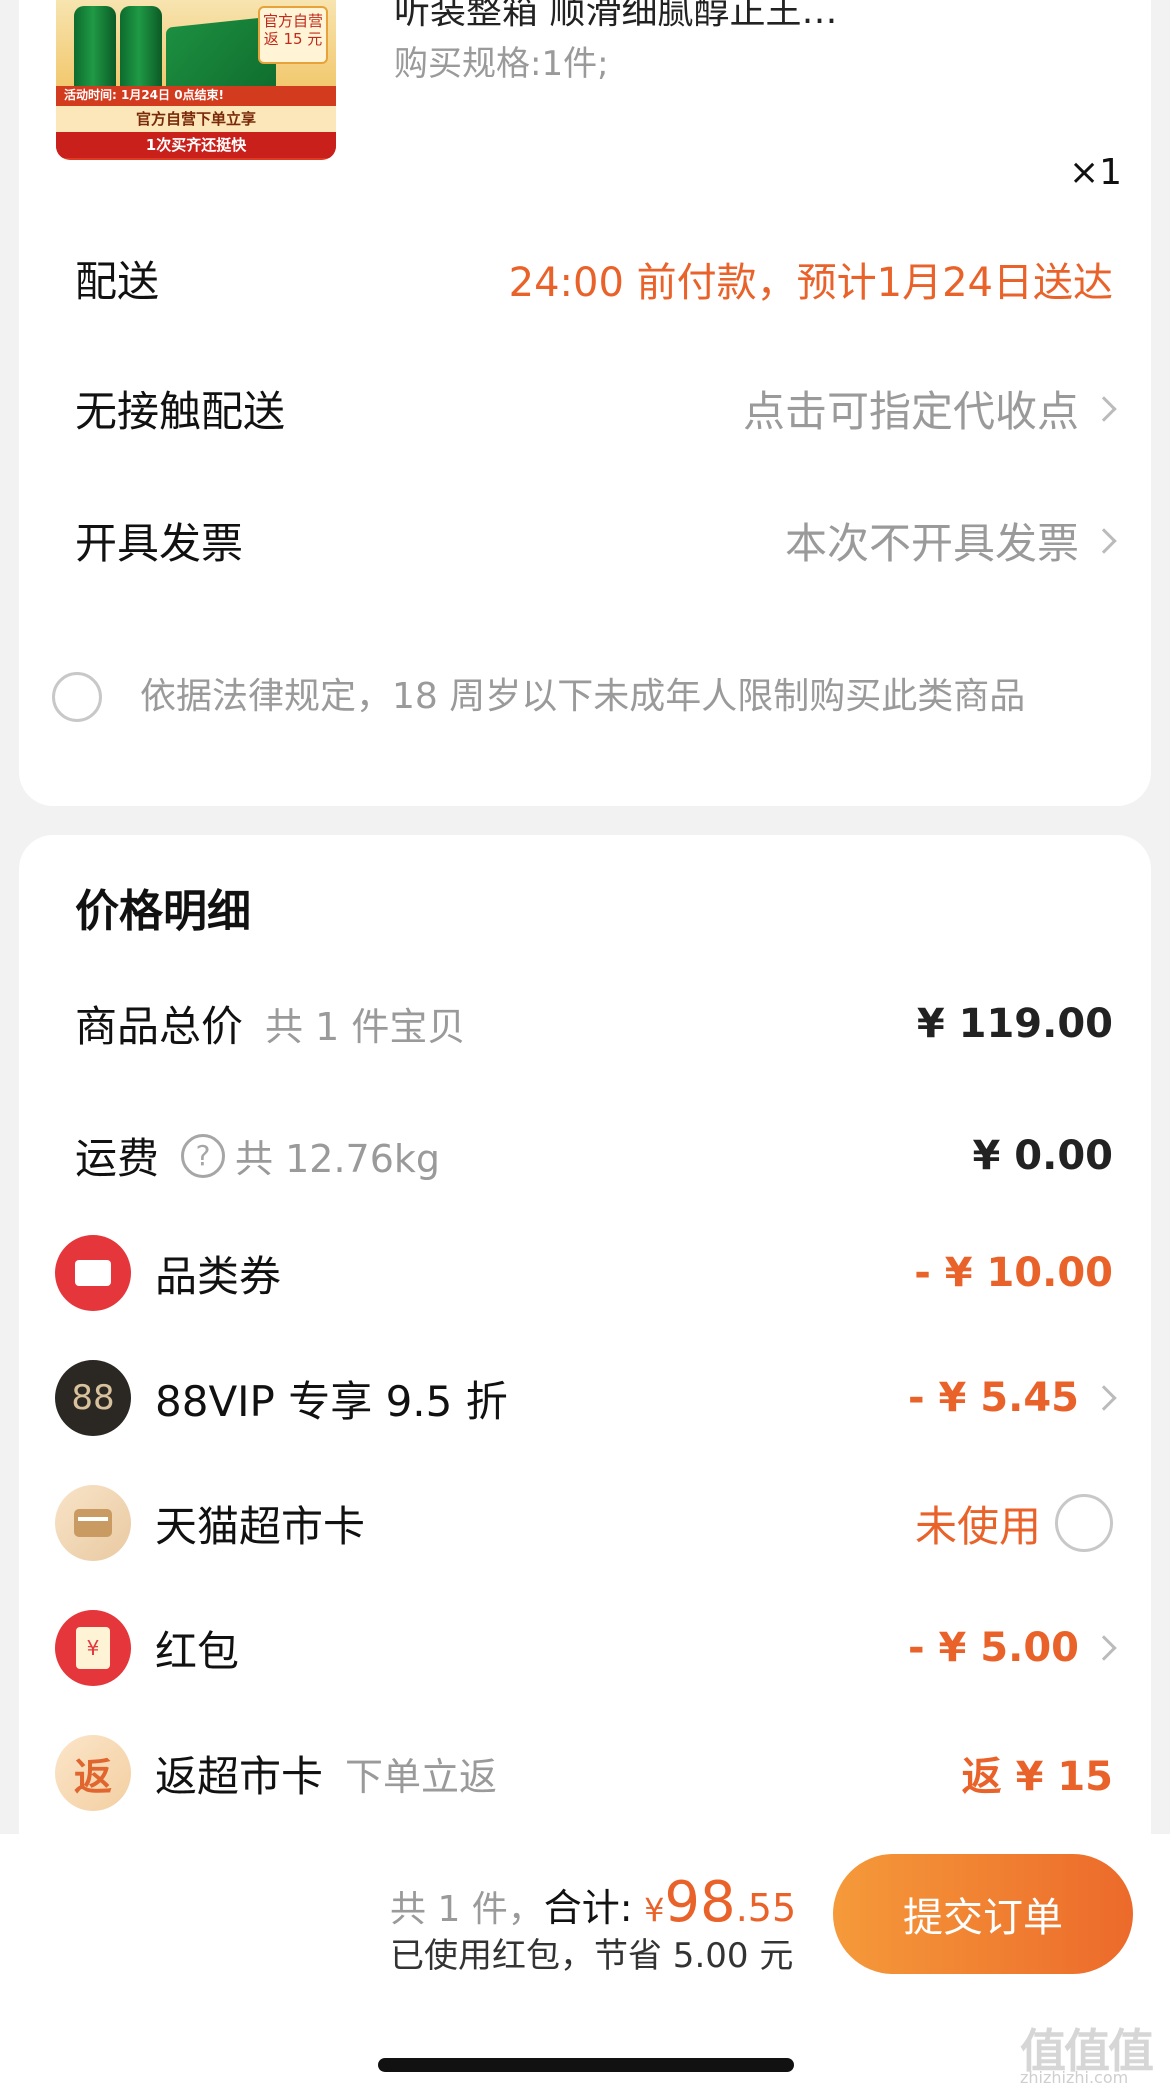 This screenshot has height=2100, width=1170. What do you see at coordinates (163, 911) in the screenshot?
I see `price-detail-title: 价格明细` at bounding box center [163, 911].